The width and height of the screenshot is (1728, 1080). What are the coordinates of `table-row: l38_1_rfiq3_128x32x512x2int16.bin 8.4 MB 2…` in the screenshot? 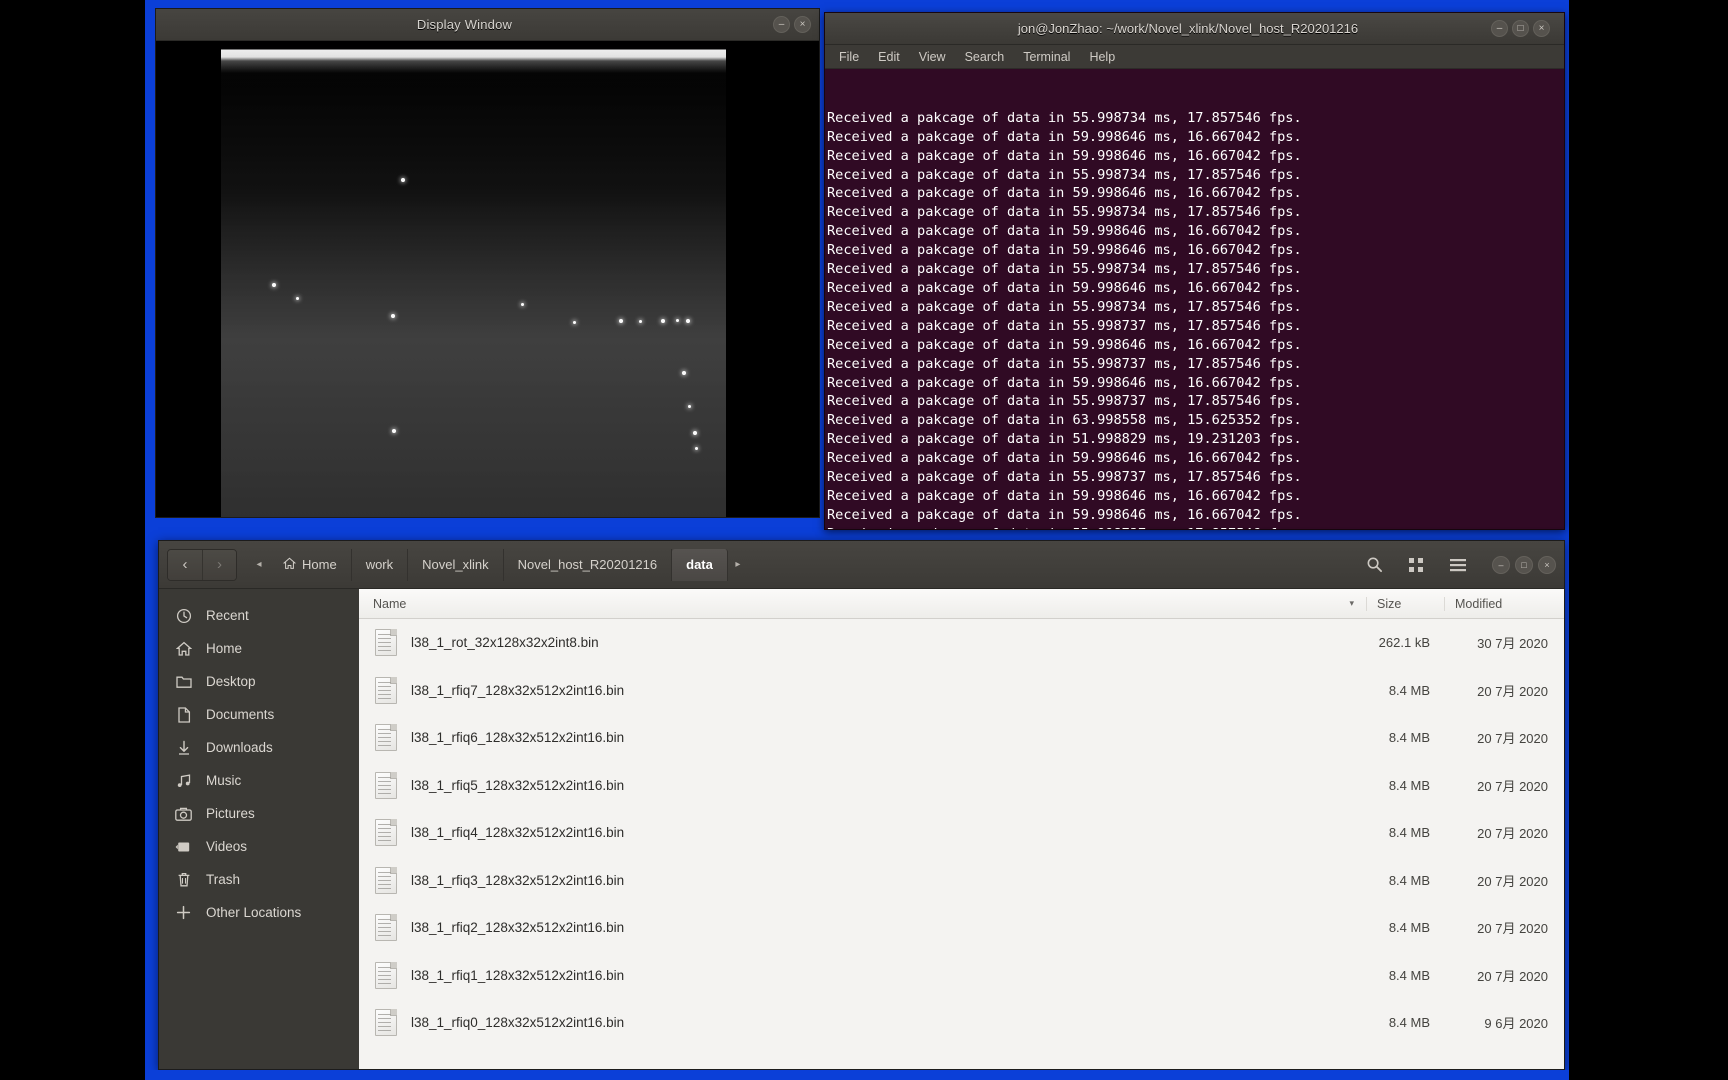 It's located at (961, 881).